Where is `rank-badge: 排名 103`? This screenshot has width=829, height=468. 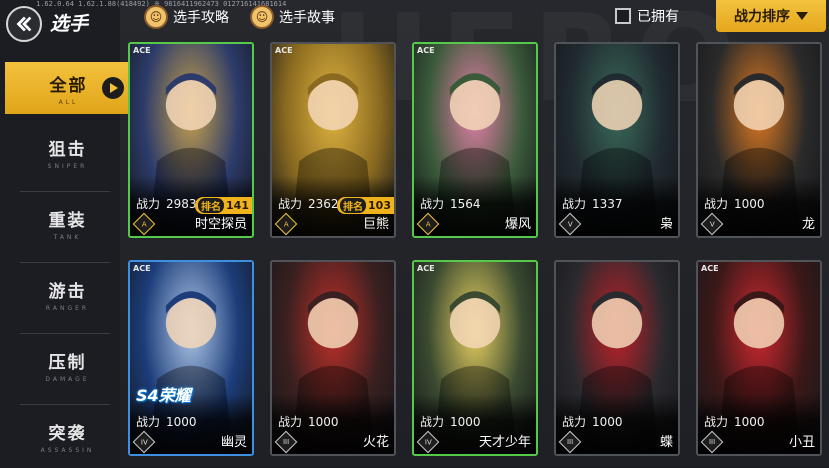
rank-badge: 排名 103 is located at coordinates (365, 205).